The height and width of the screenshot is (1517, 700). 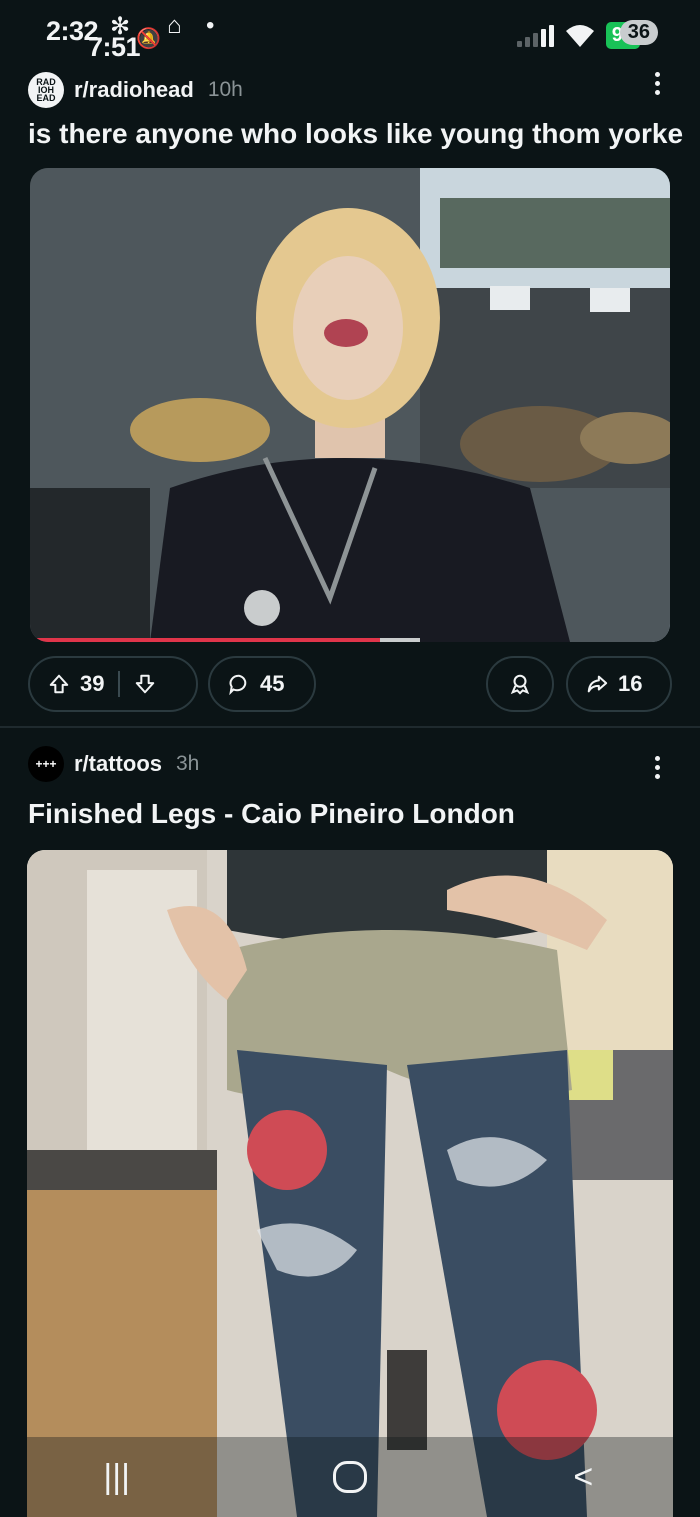 I want to click on award-icon, so click(x=520, y=684).